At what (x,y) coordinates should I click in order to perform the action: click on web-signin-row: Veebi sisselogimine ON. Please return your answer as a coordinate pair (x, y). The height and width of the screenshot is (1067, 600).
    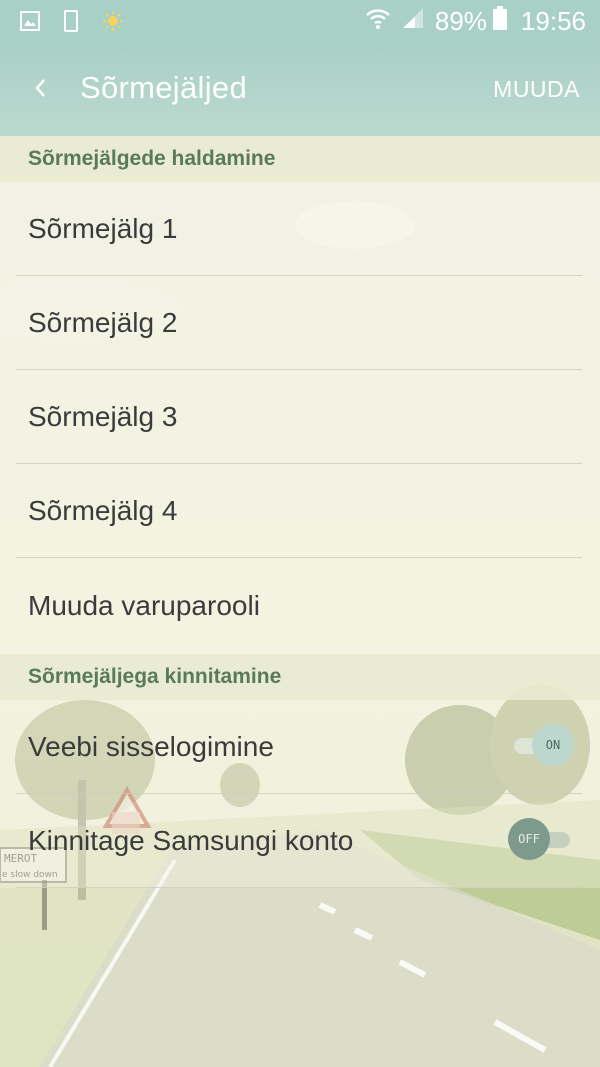
    Looking at the image, I should click on (300, 747).